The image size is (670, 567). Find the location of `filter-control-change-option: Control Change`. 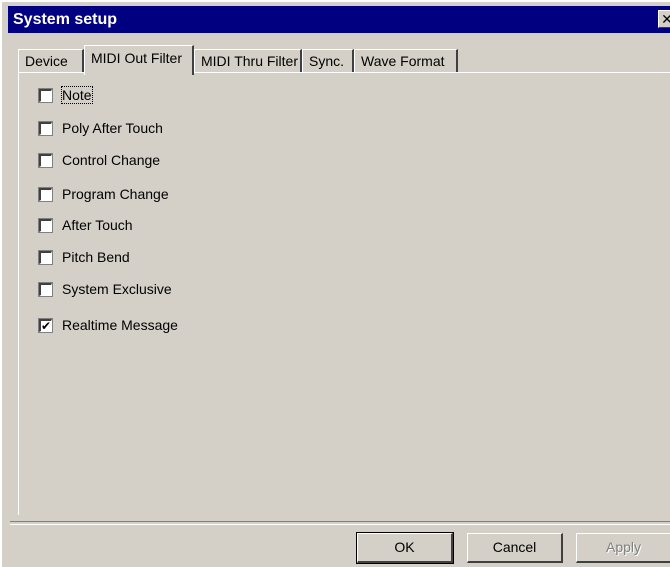

filter-control-change-option: Control Change is located at coordinates (99, 160).